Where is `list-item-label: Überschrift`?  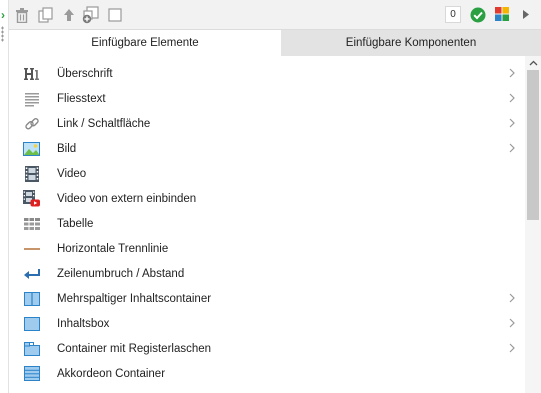
list-item-label: Überschrift is located at coordinates (85, 73).